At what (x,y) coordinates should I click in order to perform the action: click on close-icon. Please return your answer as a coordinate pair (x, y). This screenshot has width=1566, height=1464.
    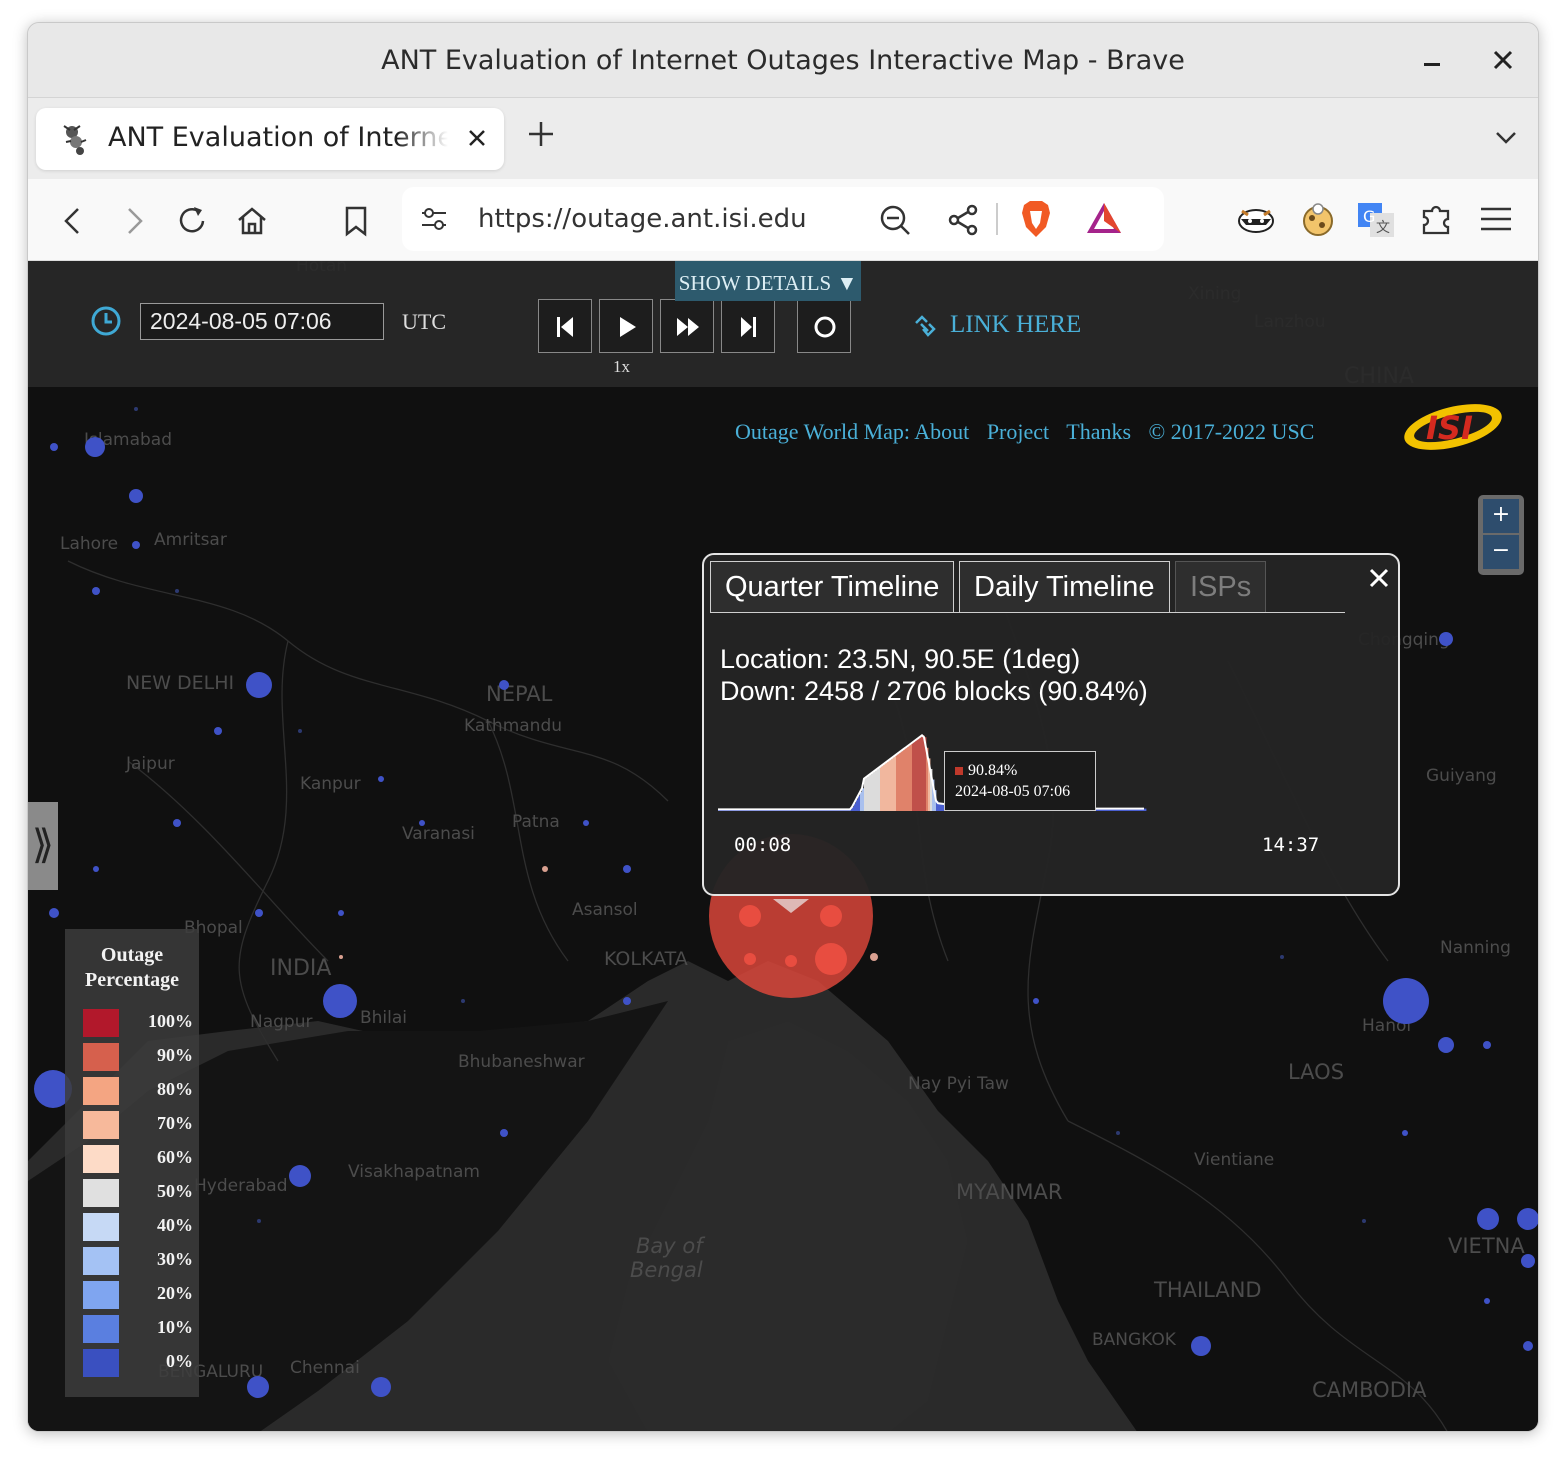
    Looking at the image, I should click on (1503, 60).